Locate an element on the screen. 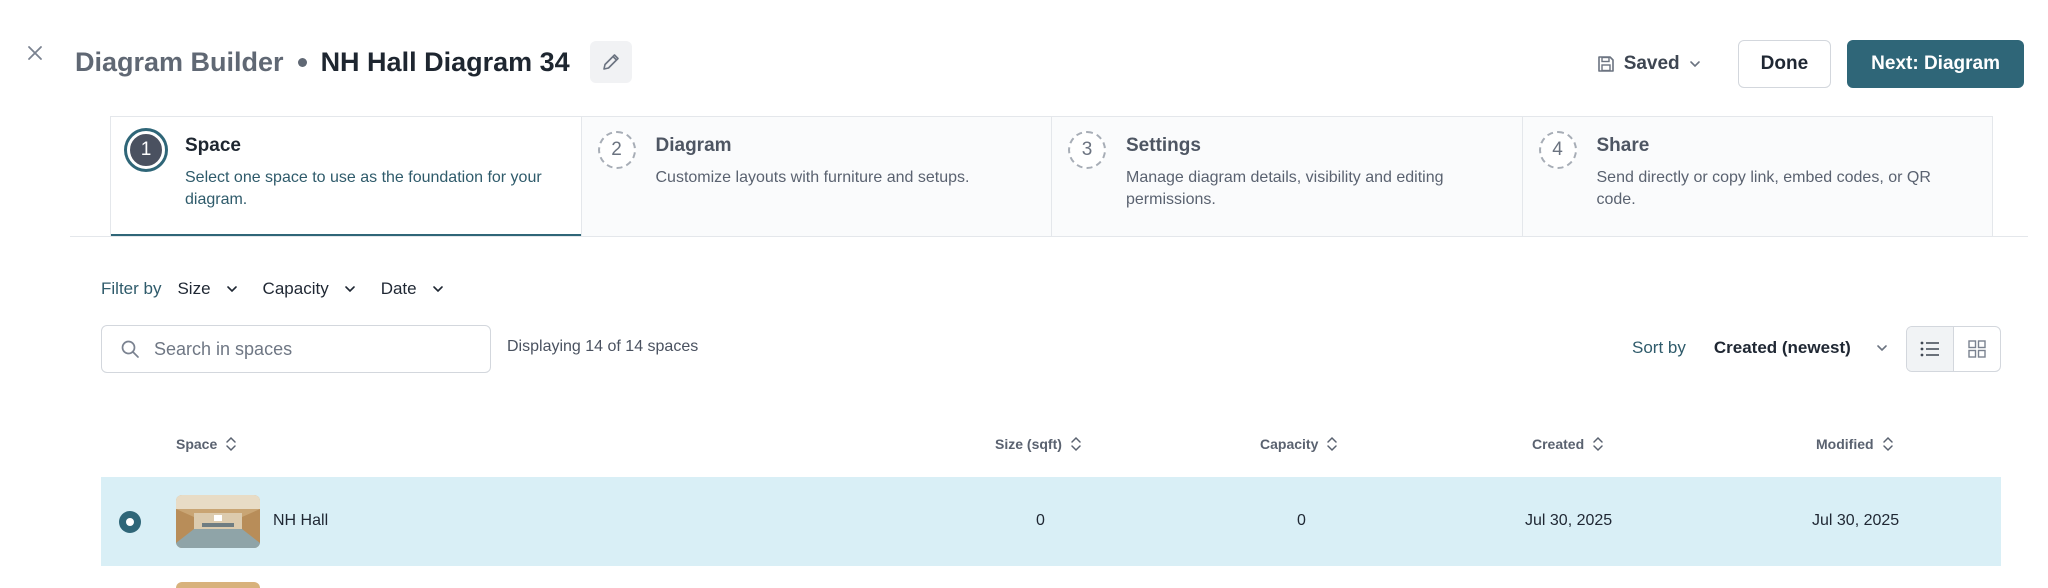 The height and width of the screenshot is (588, 2048). step-number: 4 is located at coordinates (1557, 150).